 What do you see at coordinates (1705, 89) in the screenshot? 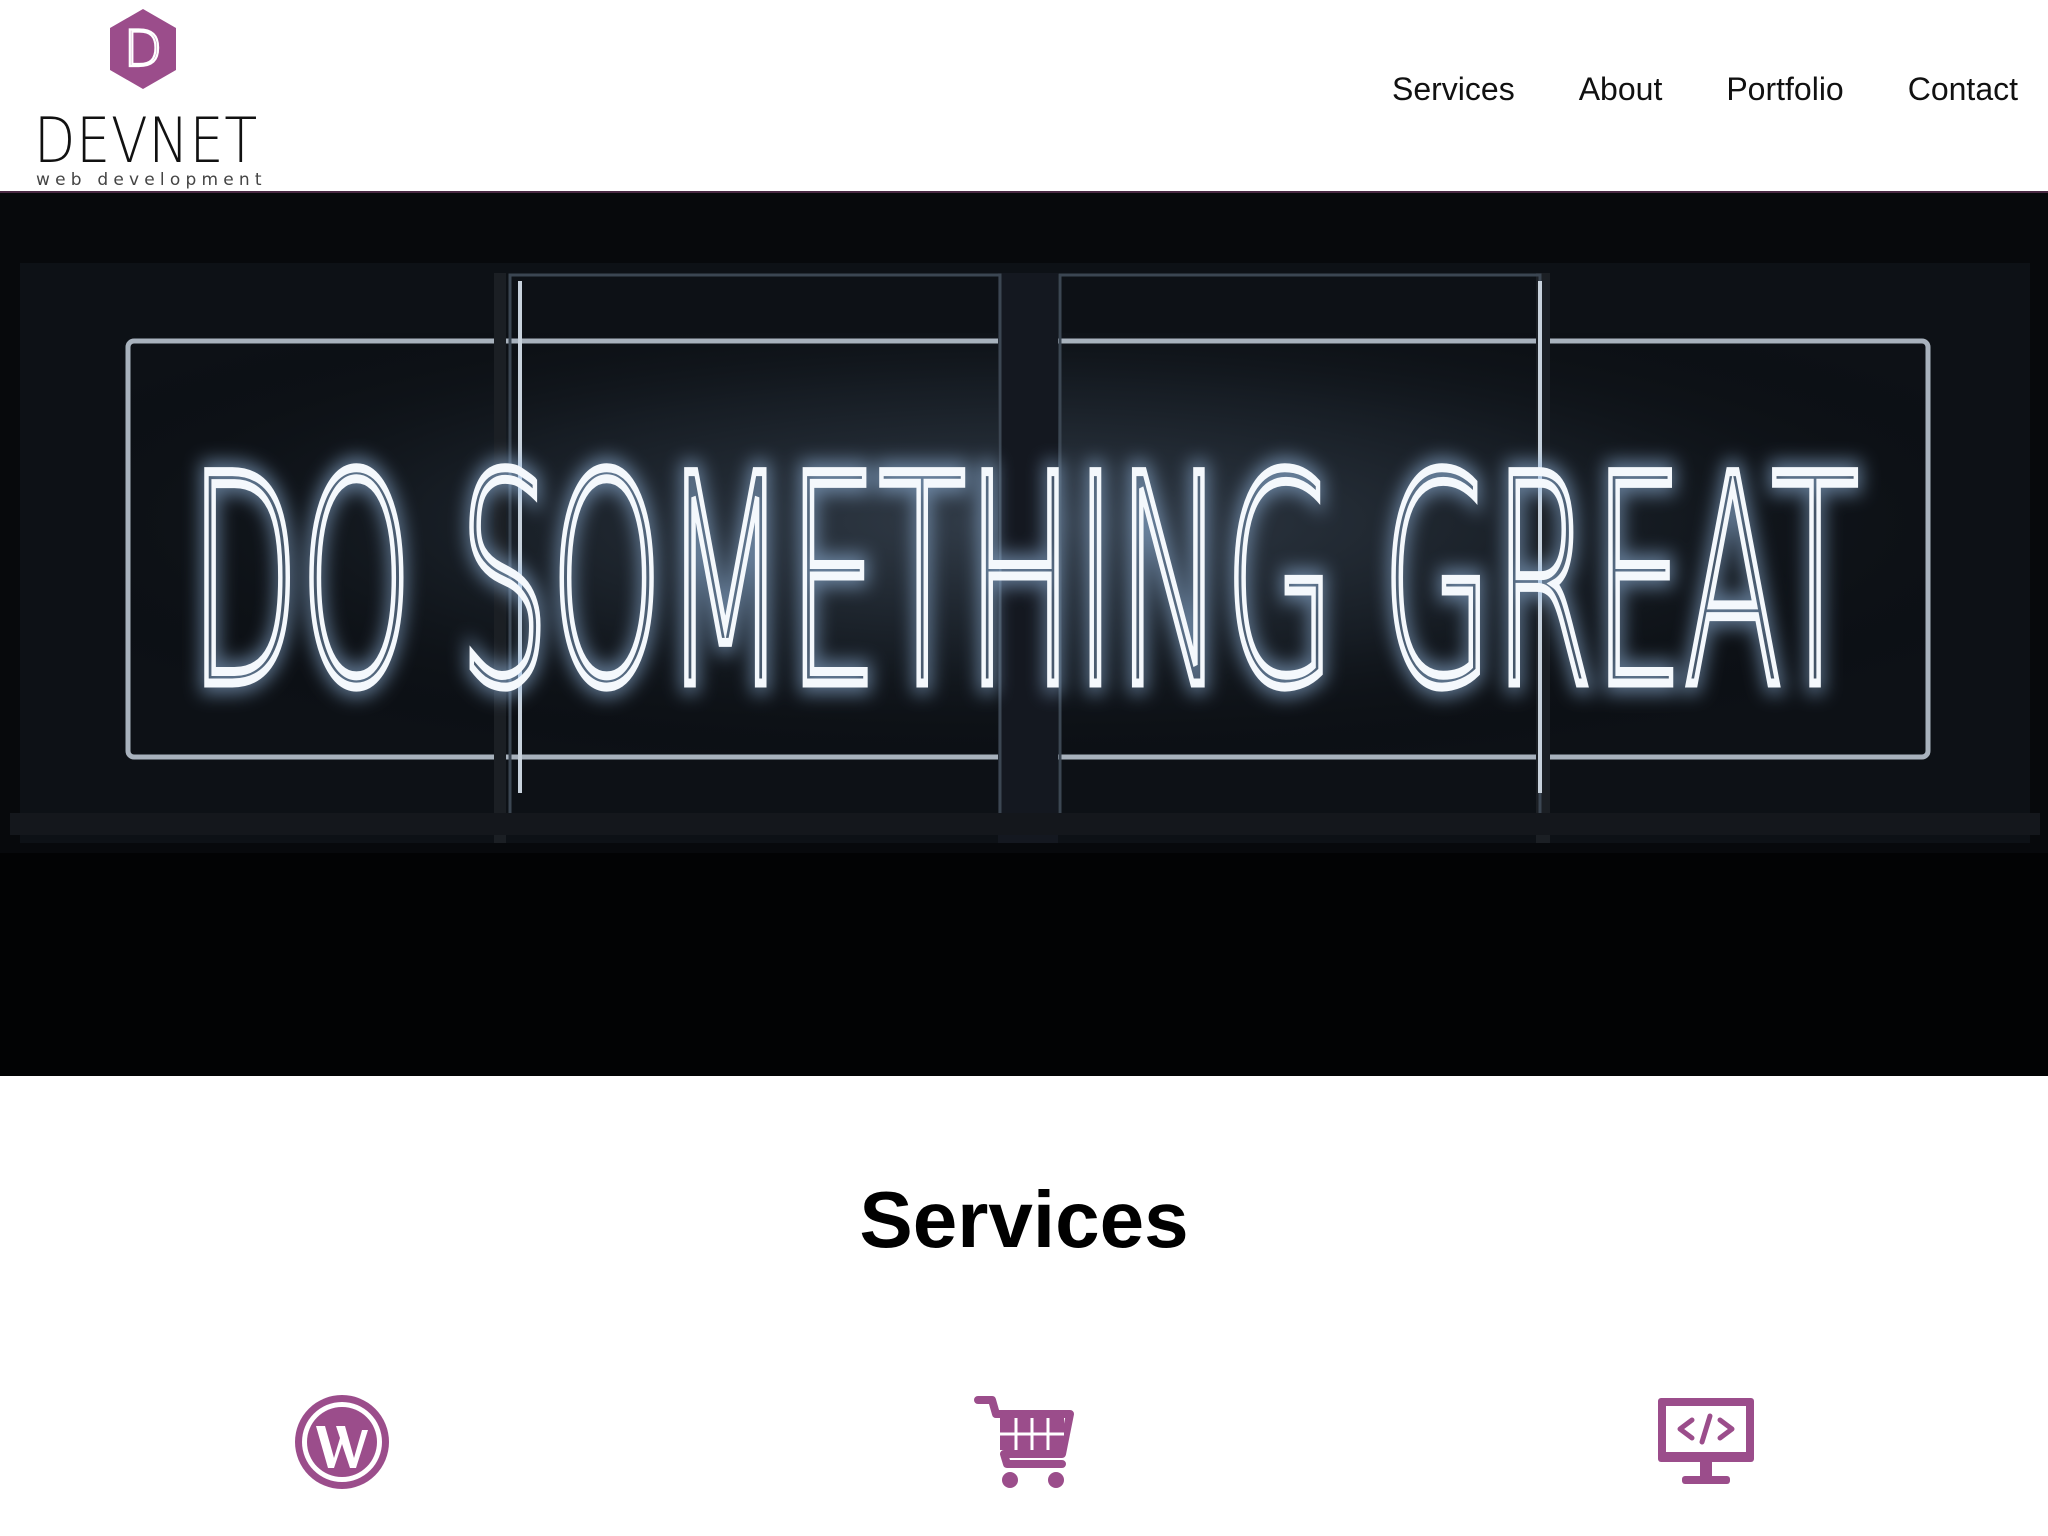
I see `main-nav: Services About Portfolio Contact` at bounding box center [1705, 89].